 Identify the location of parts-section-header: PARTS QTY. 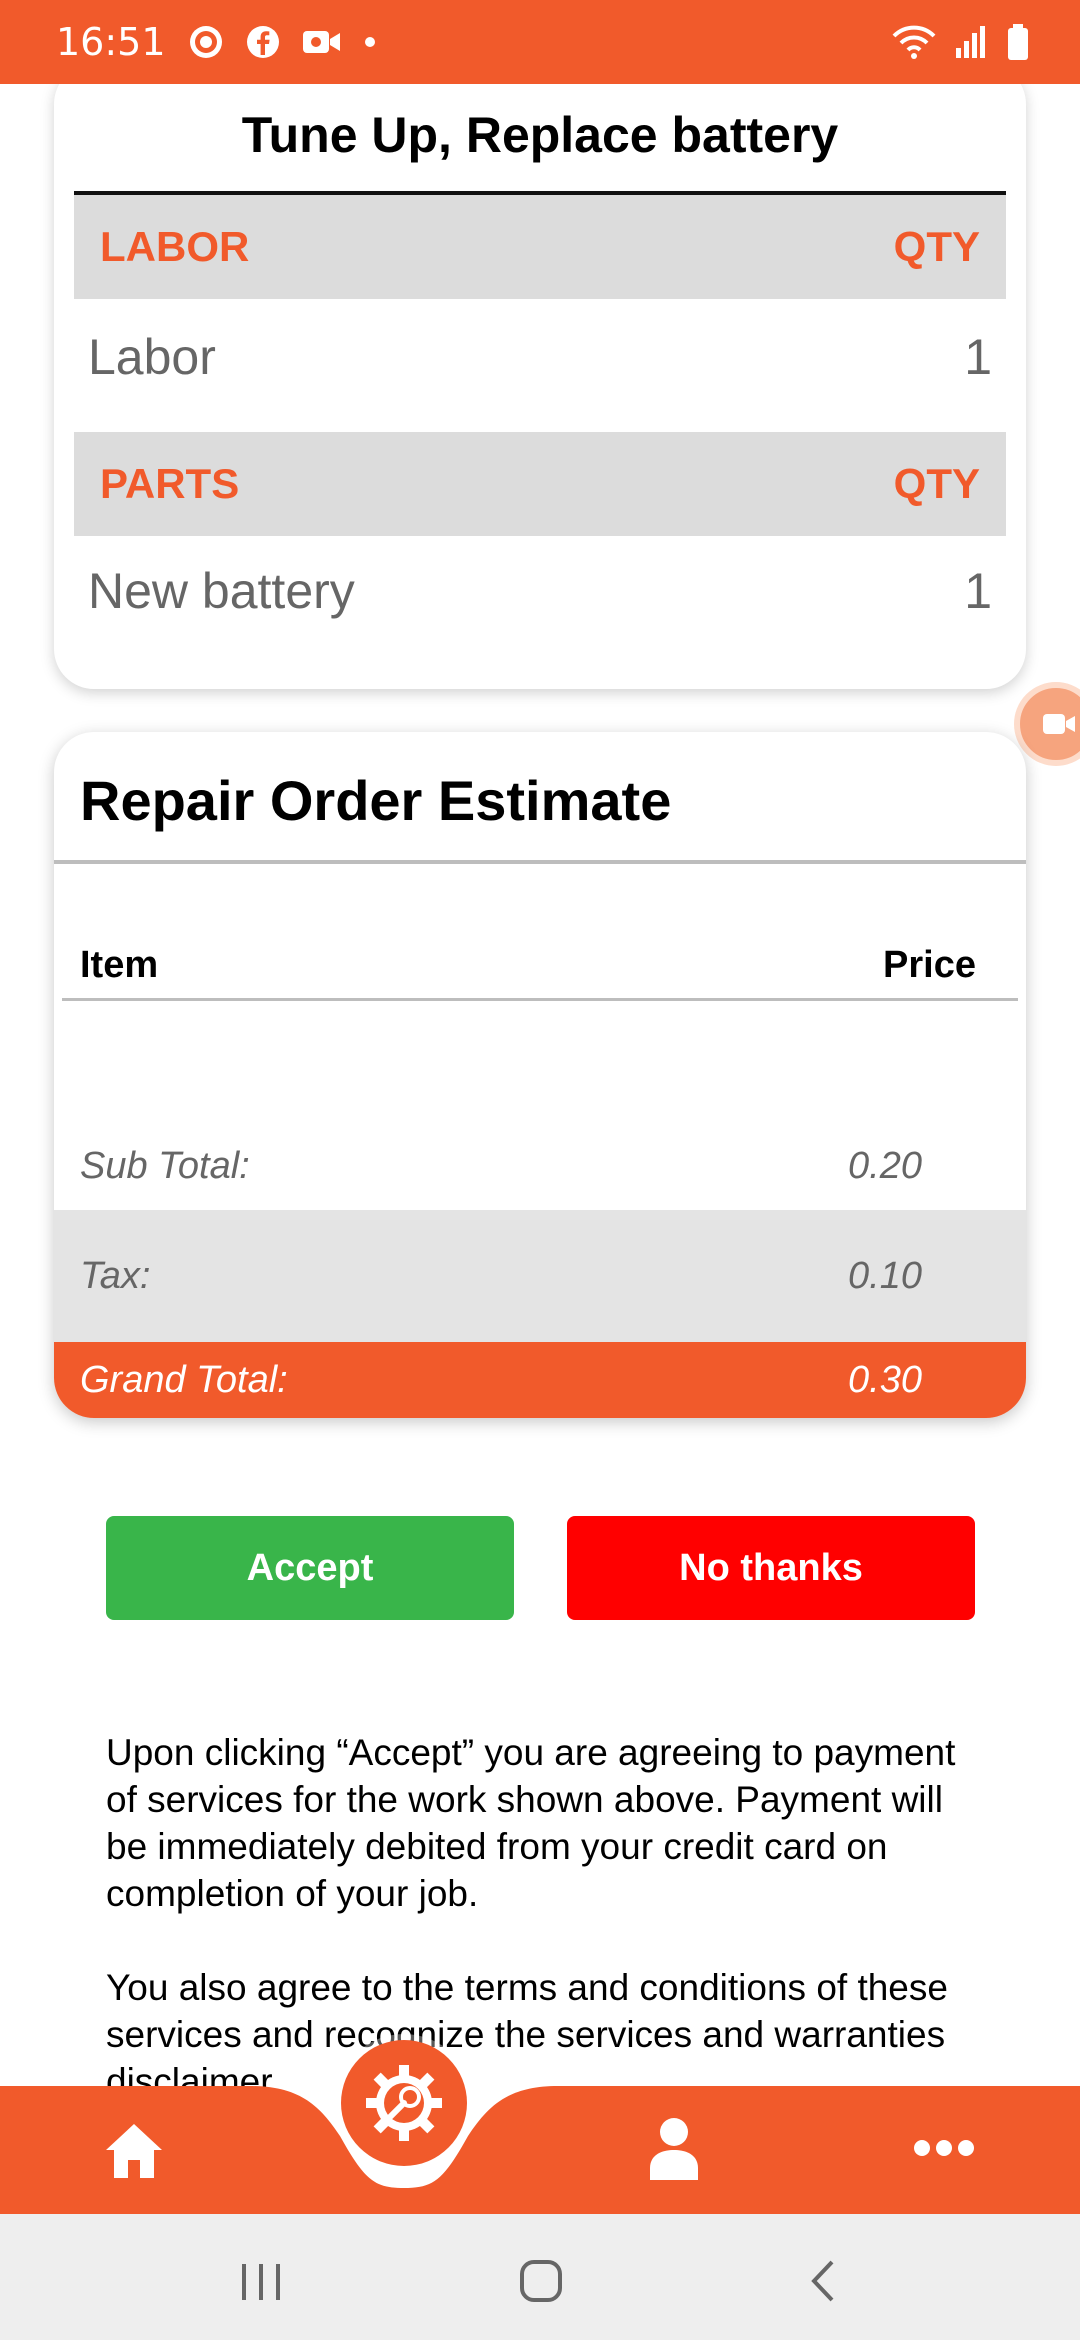
(540, 484).